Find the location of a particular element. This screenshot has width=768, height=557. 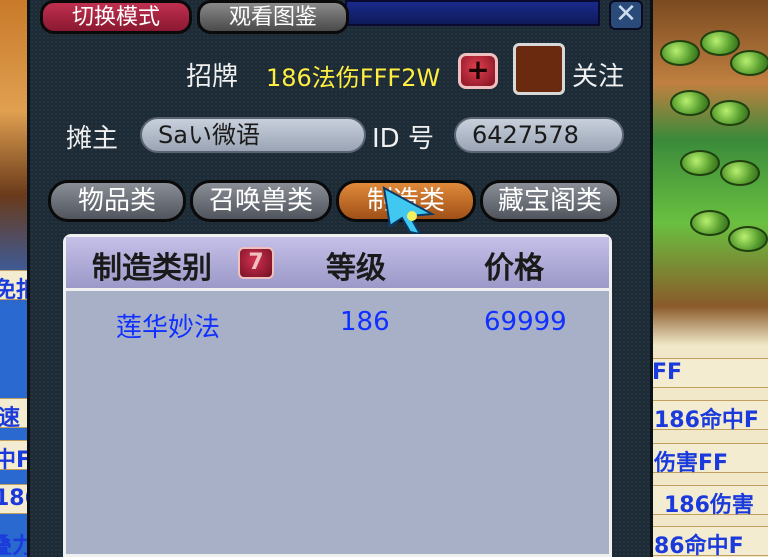

owner-field: Saい微语 is located at coordinates (253, 135).